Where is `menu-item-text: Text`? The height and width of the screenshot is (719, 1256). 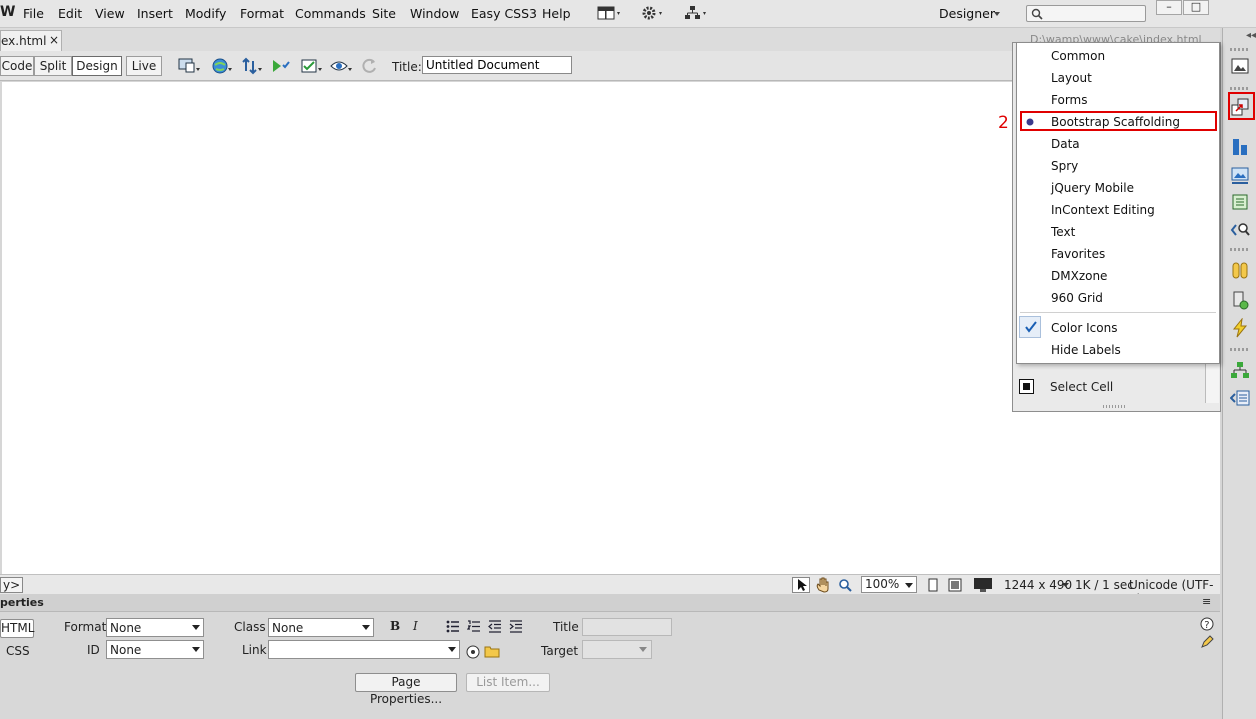 menu-item-text: Text is located at coordinates (1063, 232).